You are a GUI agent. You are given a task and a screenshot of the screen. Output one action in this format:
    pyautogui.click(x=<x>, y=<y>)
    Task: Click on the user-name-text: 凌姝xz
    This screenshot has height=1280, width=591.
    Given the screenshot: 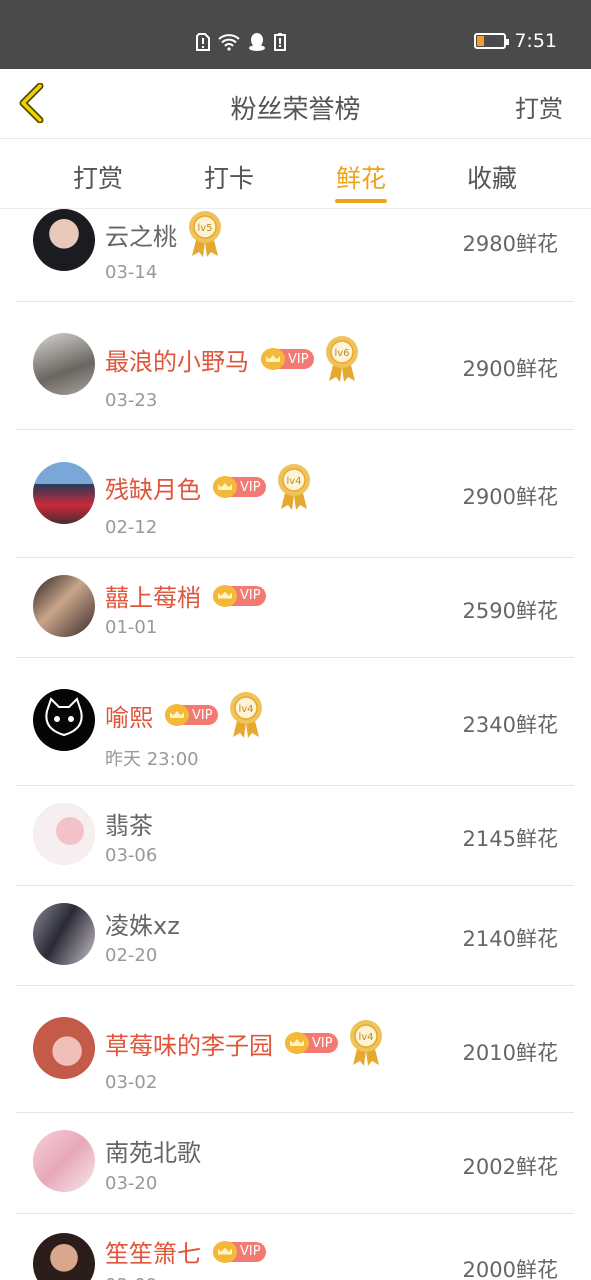 What is the action you would take?
    pyautogui.click(x=142, y=926)
    